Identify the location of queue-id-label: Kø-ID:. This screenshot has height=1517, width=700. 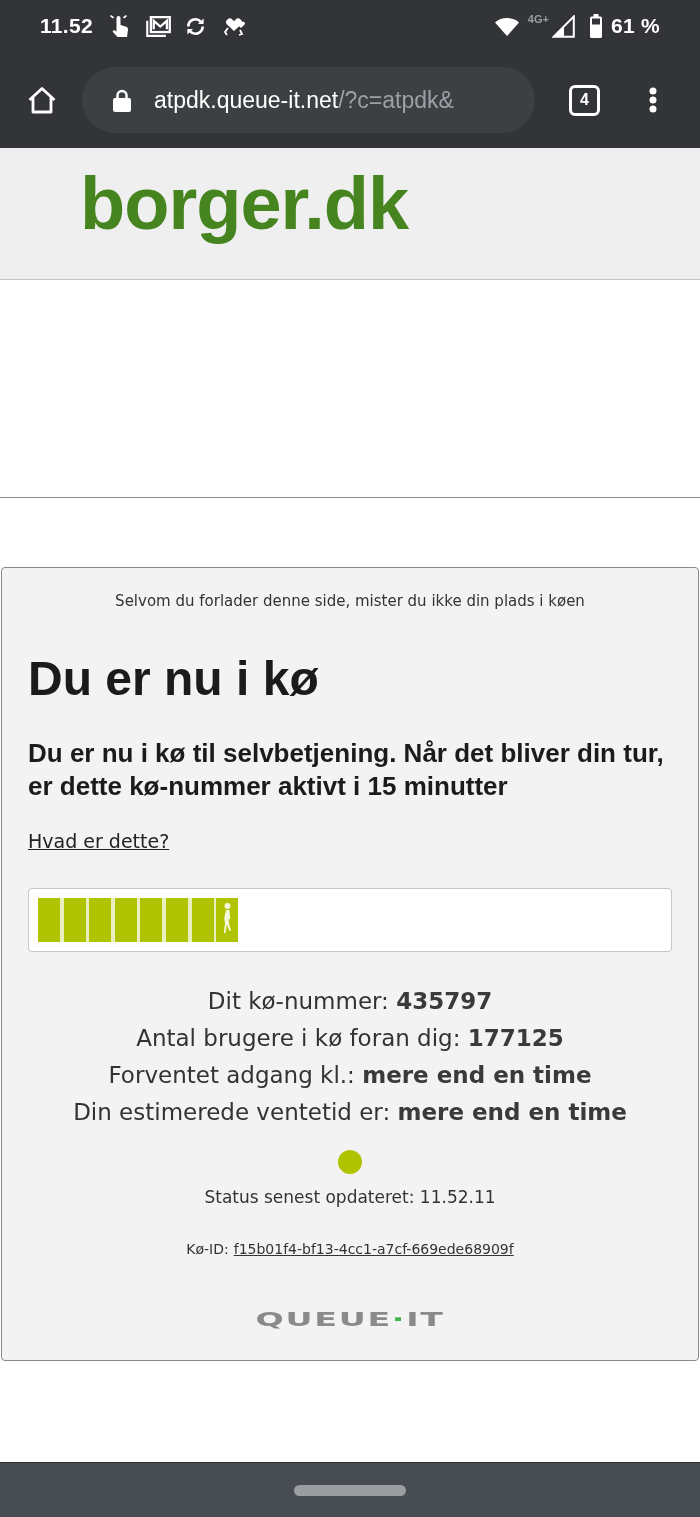
(207, 1249).